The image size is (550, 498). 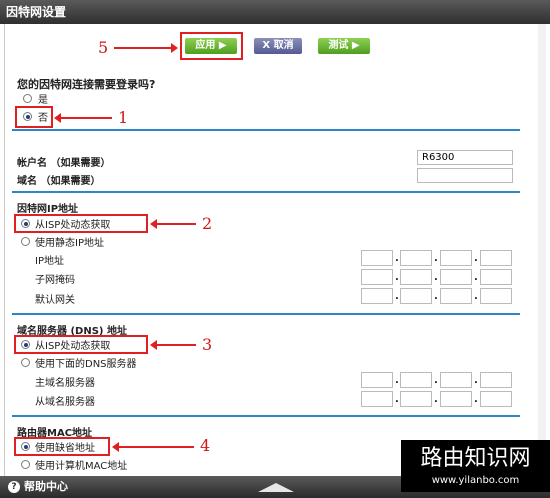 What do you see at coordinates (64, 163) in the screenshot?
I see `account-name-label: 帐户名 （如果需要）` at bounding box center [64, 163].